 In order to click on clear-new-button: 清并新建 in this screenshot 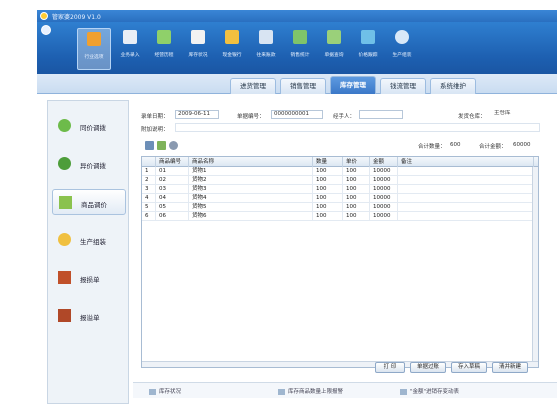, I will do `click(510, 367)`.